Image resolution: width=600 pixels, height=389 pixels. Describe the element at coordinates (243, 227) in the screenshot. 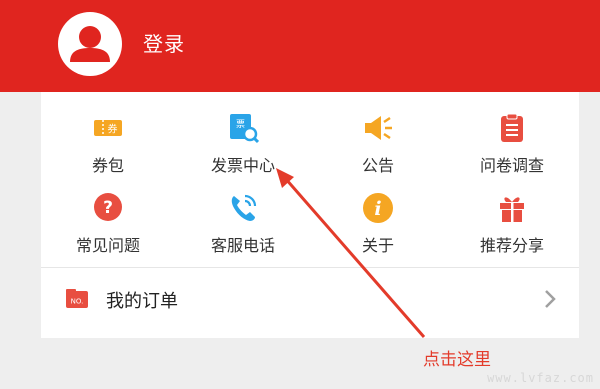

I see `grid-item-customer-service: 客服电话` at that location.